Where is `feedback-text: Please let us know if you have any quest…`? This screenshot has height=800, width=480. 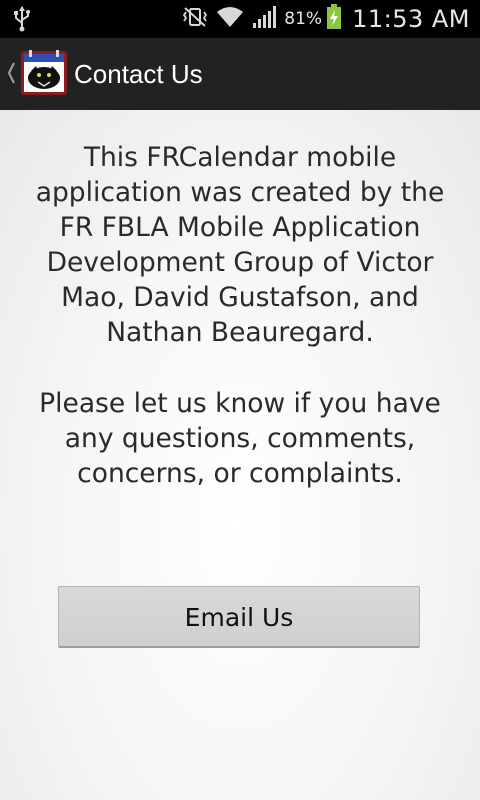 feedback-text: Please let us know if you have any quest… is located at coordinates (240, 438).